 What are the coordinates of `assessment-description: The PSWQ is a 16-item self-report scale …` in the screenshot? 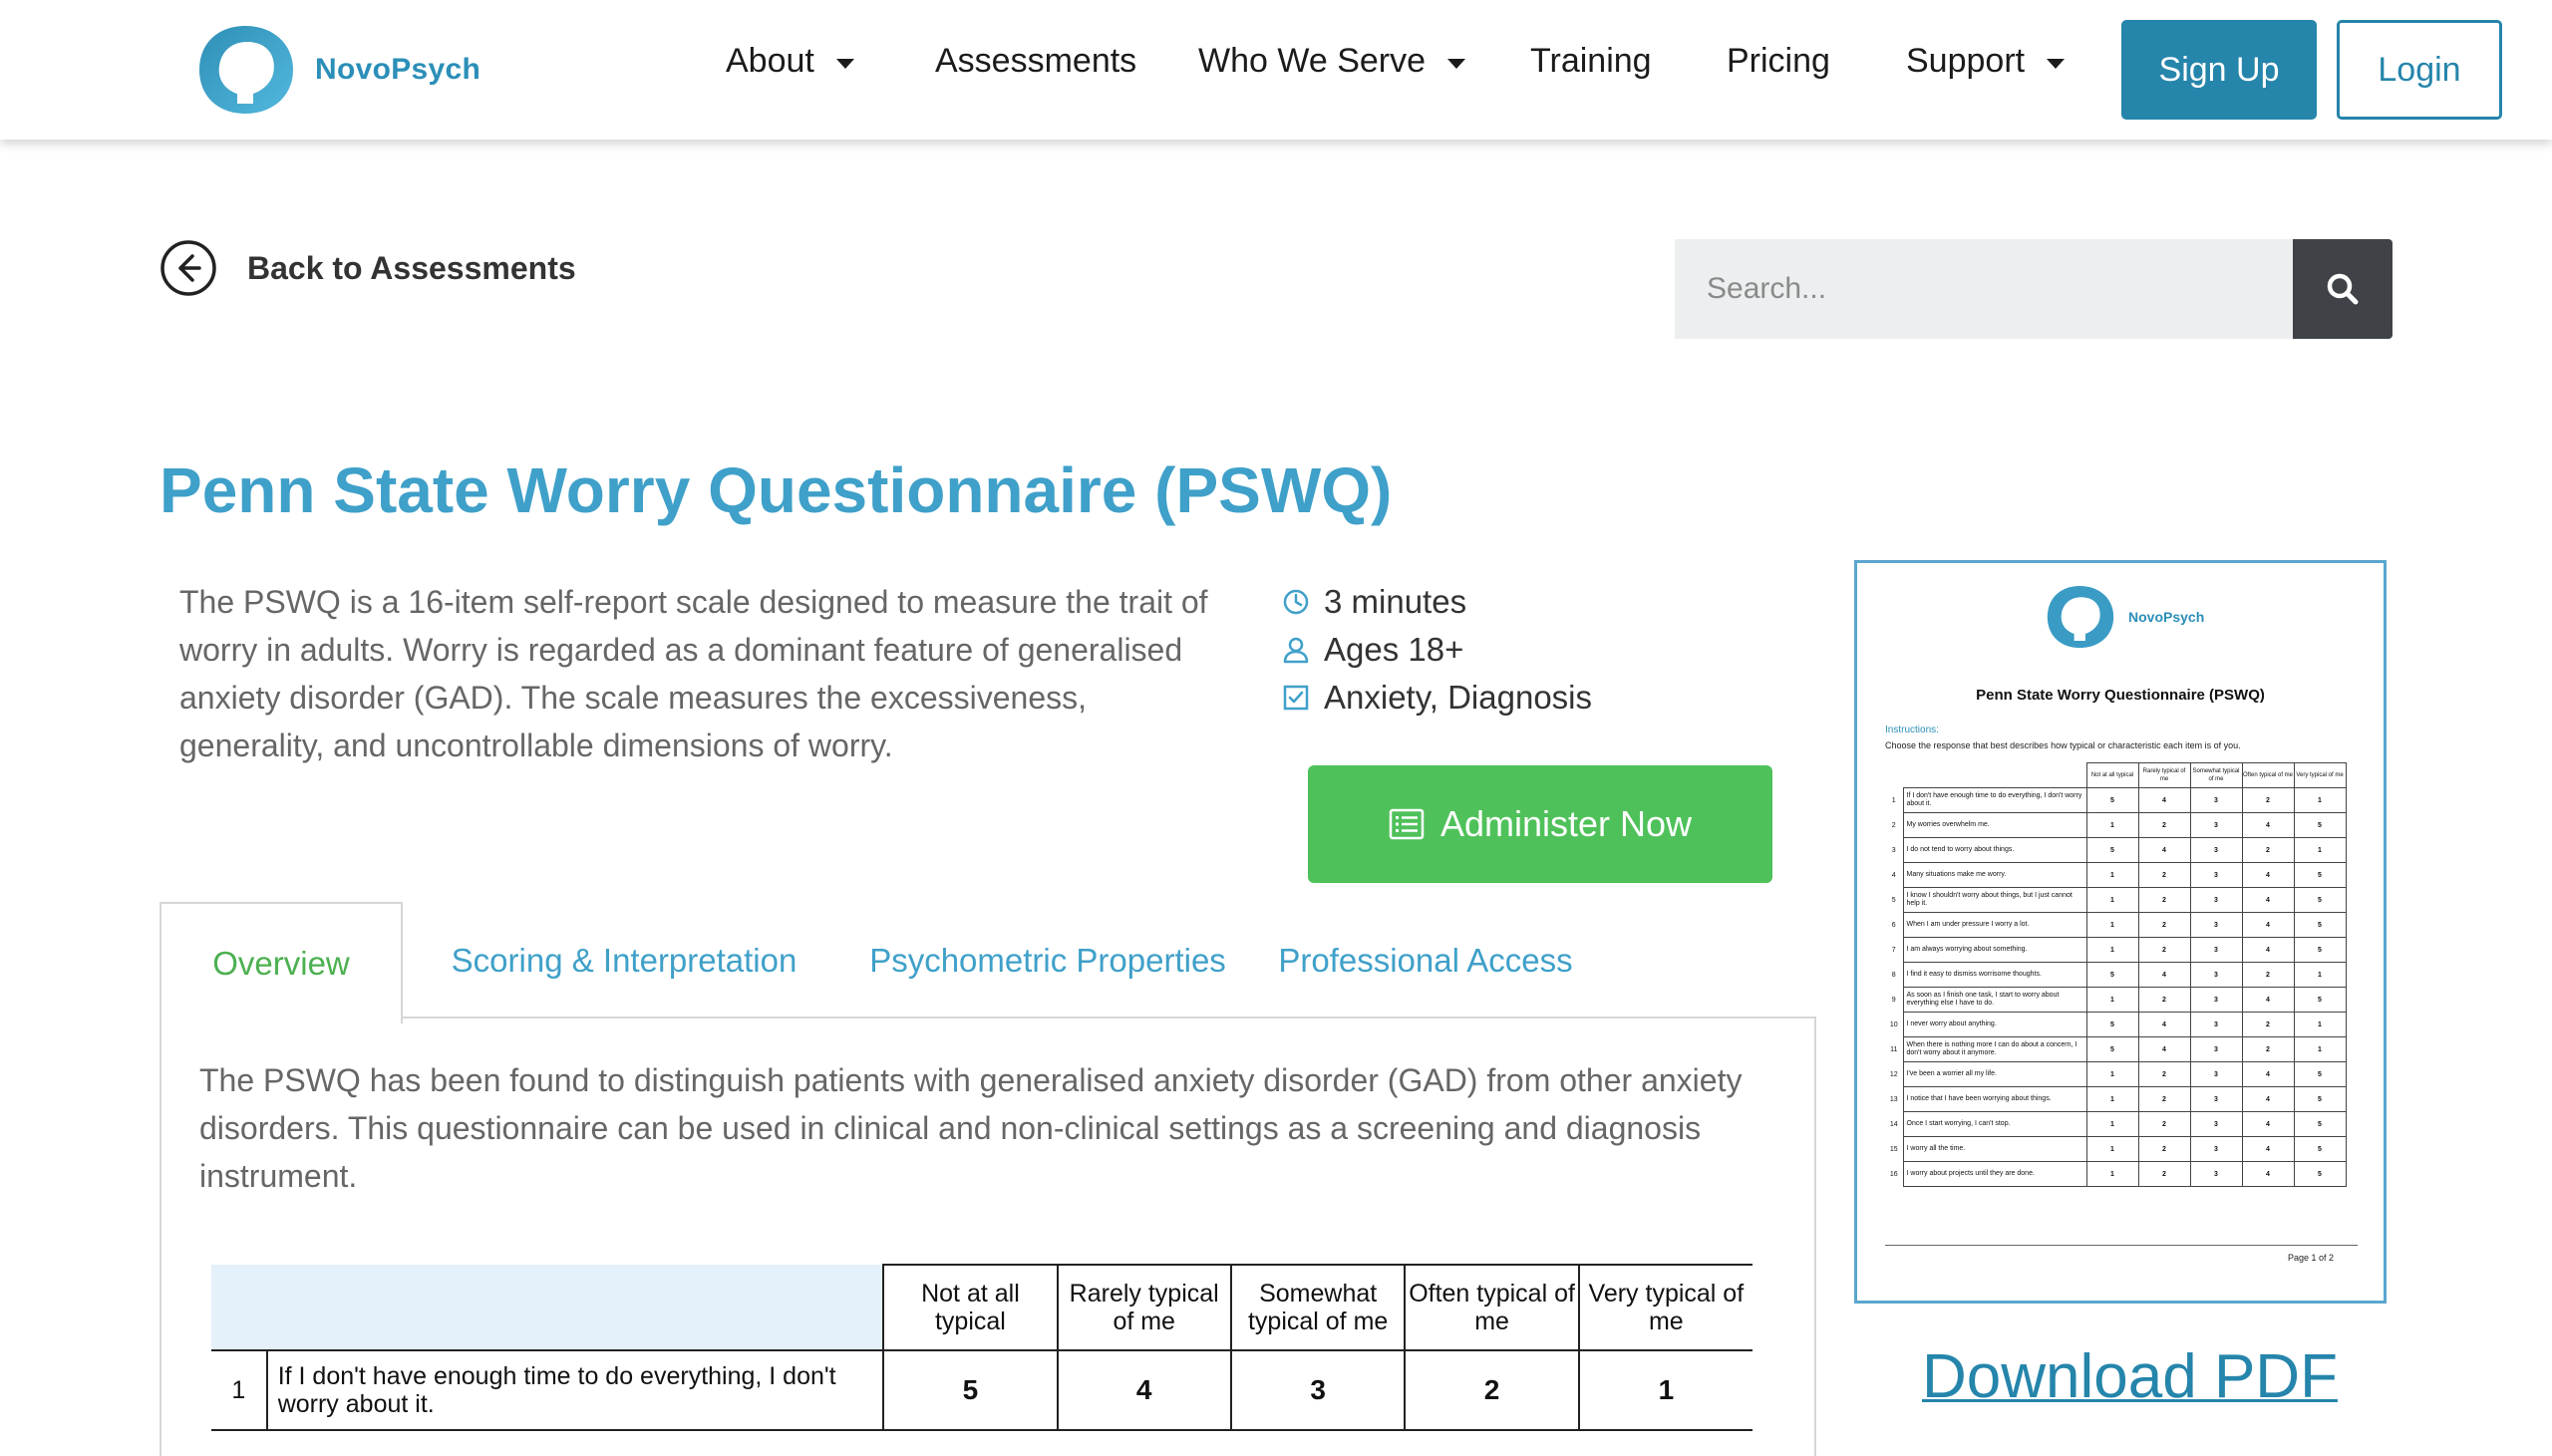 It's located at (693, 673).